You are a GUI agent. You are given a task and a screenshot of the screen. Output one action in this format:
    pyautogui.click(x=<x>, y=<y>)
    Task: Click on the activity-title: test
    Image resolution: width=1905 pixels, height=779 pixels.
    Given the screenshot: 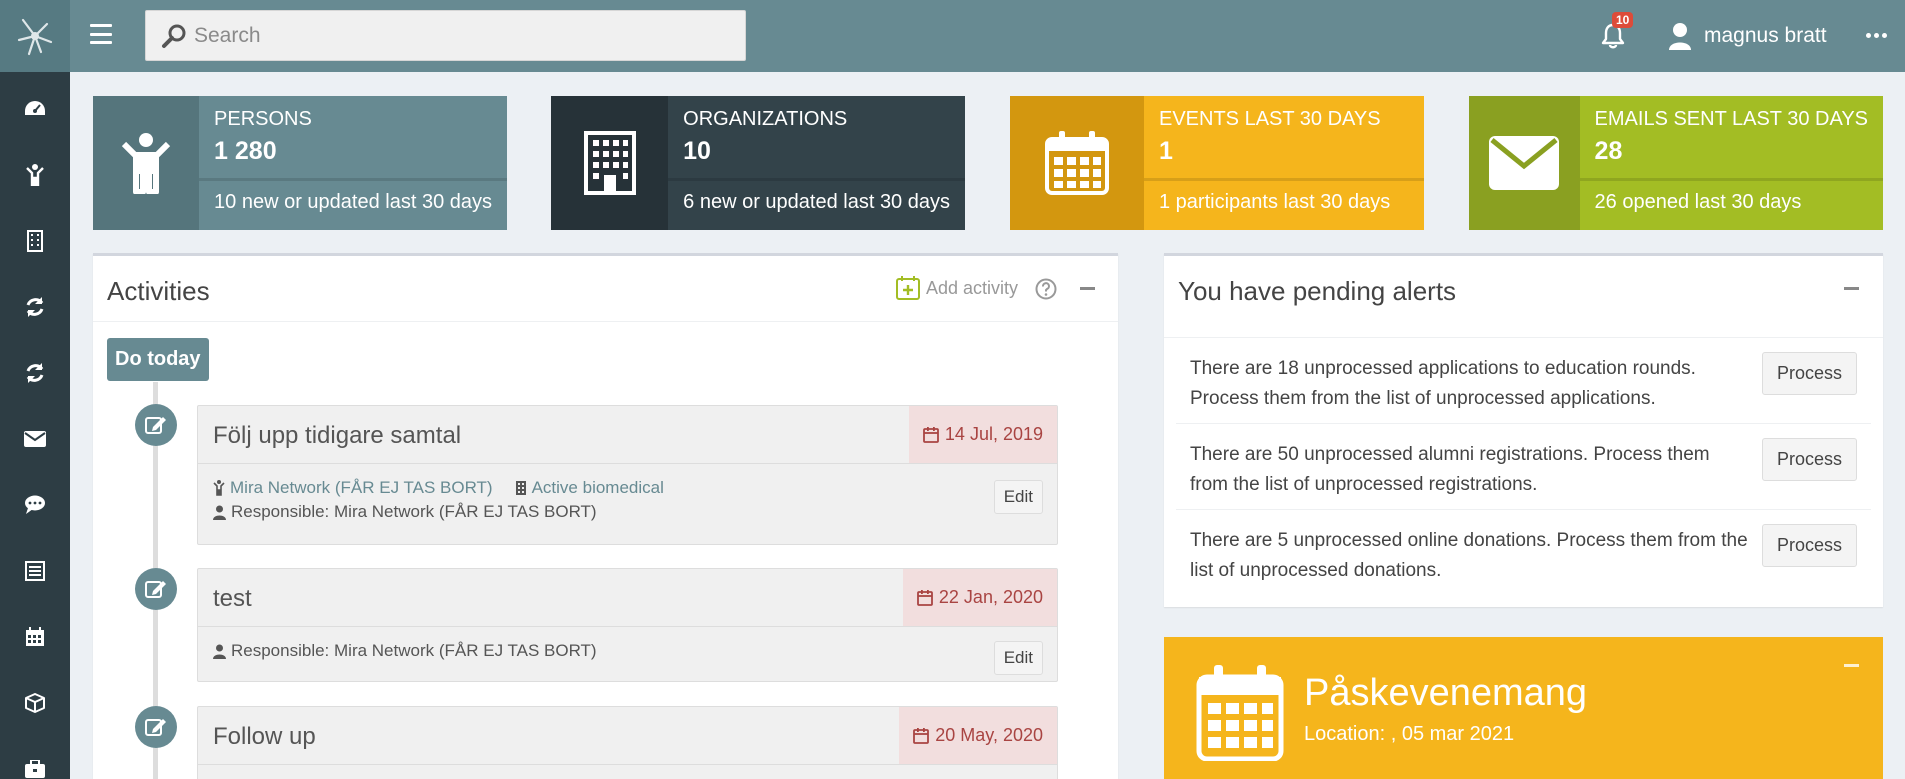 What is the action you would take?
    pyautogui.click(x=232, y=599)
    